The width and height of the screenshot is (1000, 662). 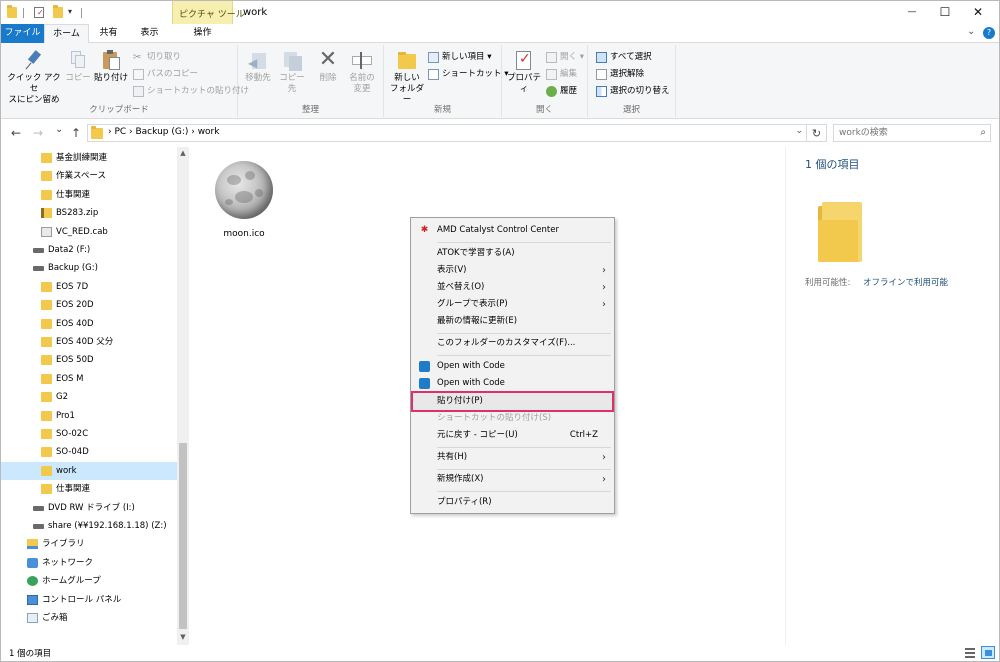 I want to click on nav-item: Data2 (F:), so click(x=89, y=250).